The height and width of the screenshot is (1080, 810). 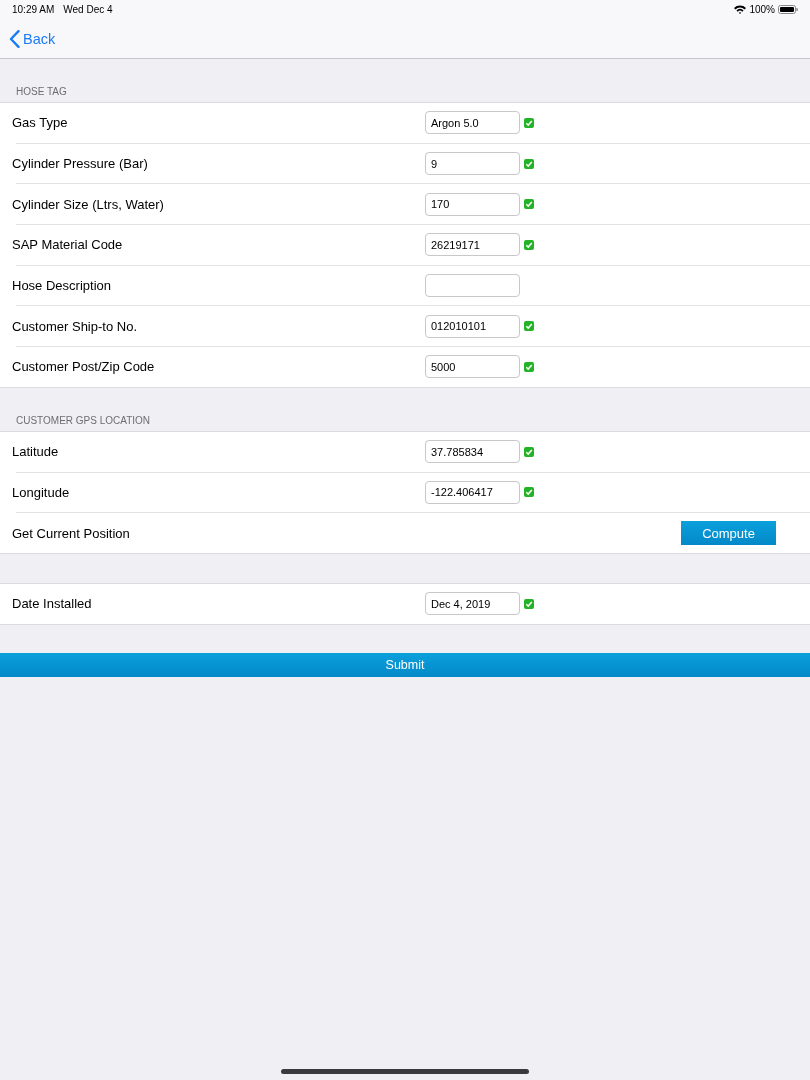 I want to click on text-field: 170, so click(x=472, y=204).